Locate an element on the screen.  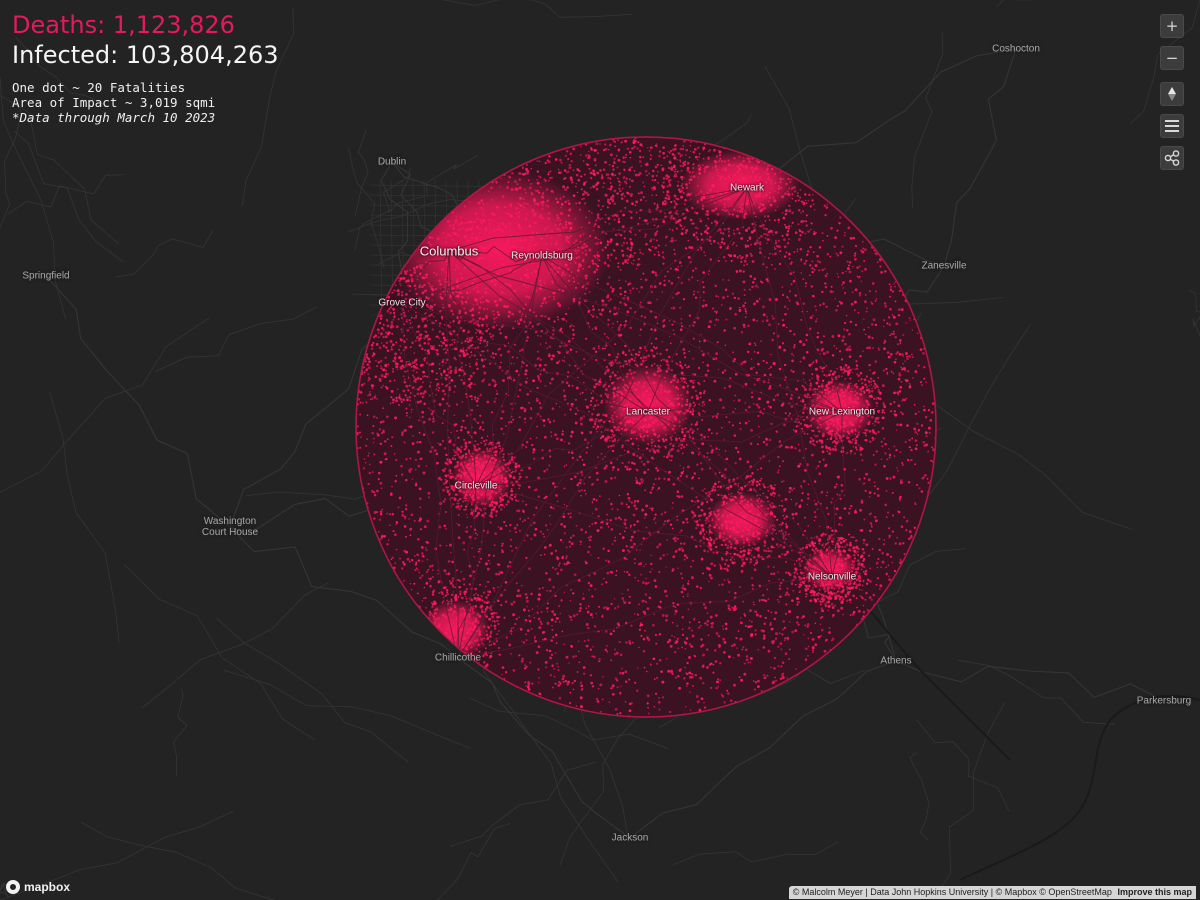
share-button is located at coordinates (1172, 158).